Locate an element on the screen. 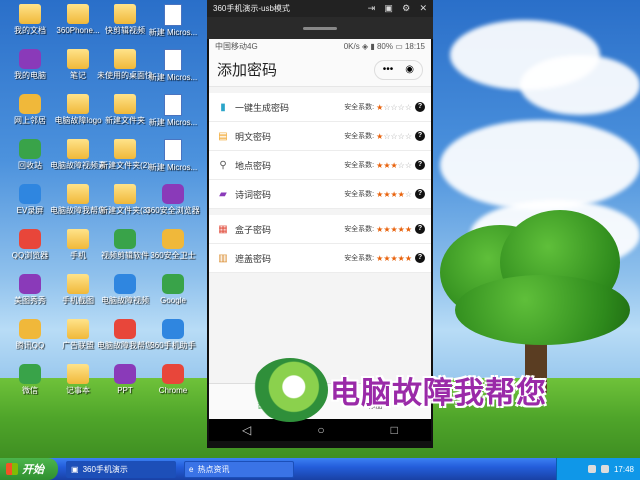 The image size is (640, 480). password-type-label: 盒子密码 is located at coordinates (253, 229).